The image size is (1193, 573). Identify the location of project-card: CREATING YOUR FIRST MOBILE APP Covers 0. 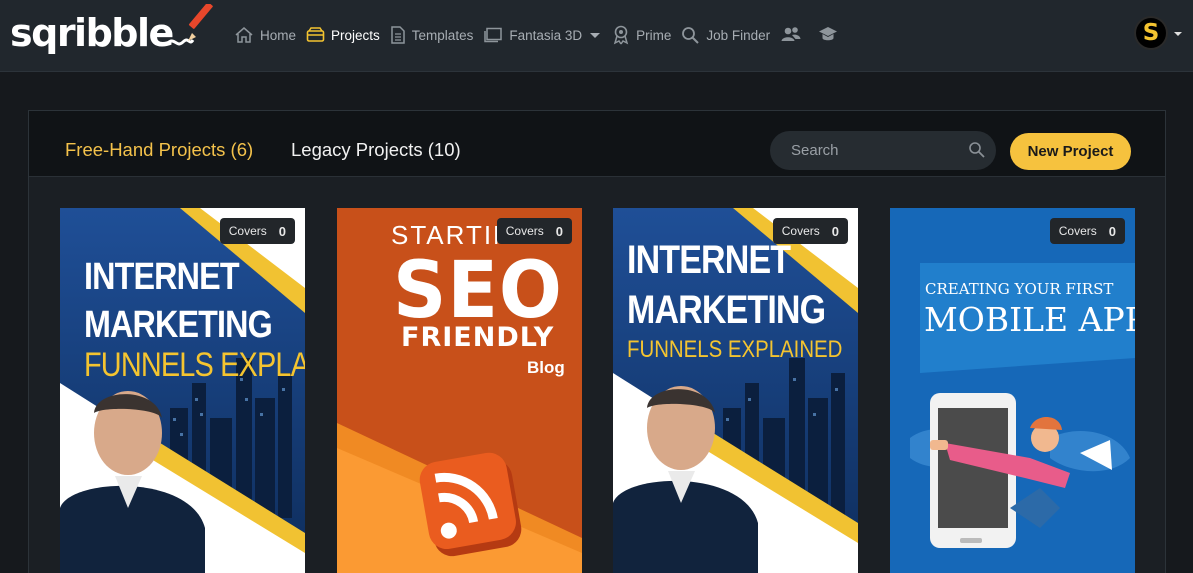
(1012, 390).